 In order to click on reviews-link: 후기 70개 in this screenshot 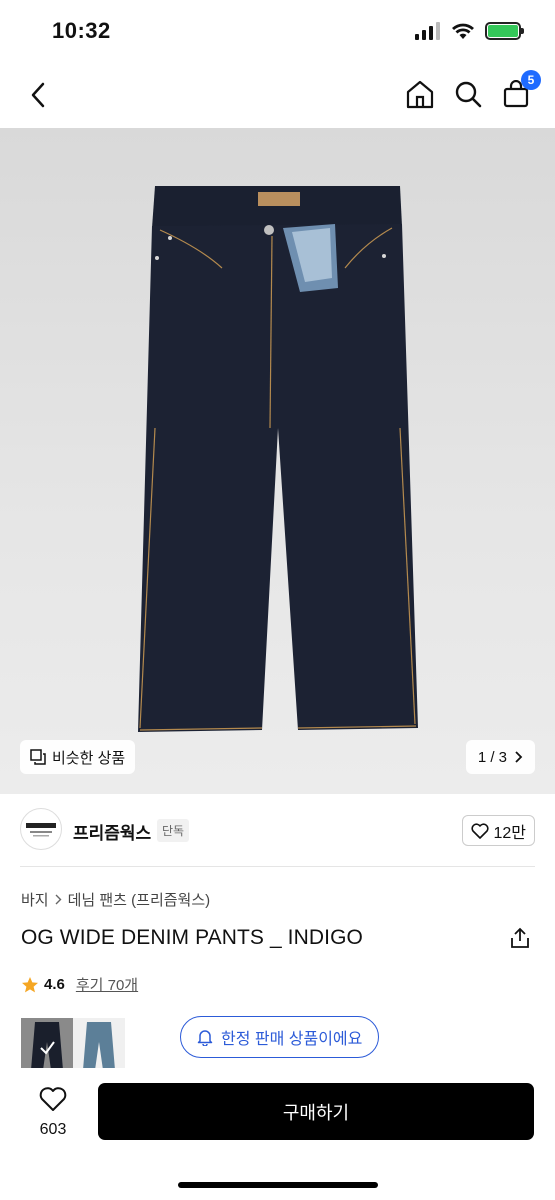, I will do `click(107, 984)`.